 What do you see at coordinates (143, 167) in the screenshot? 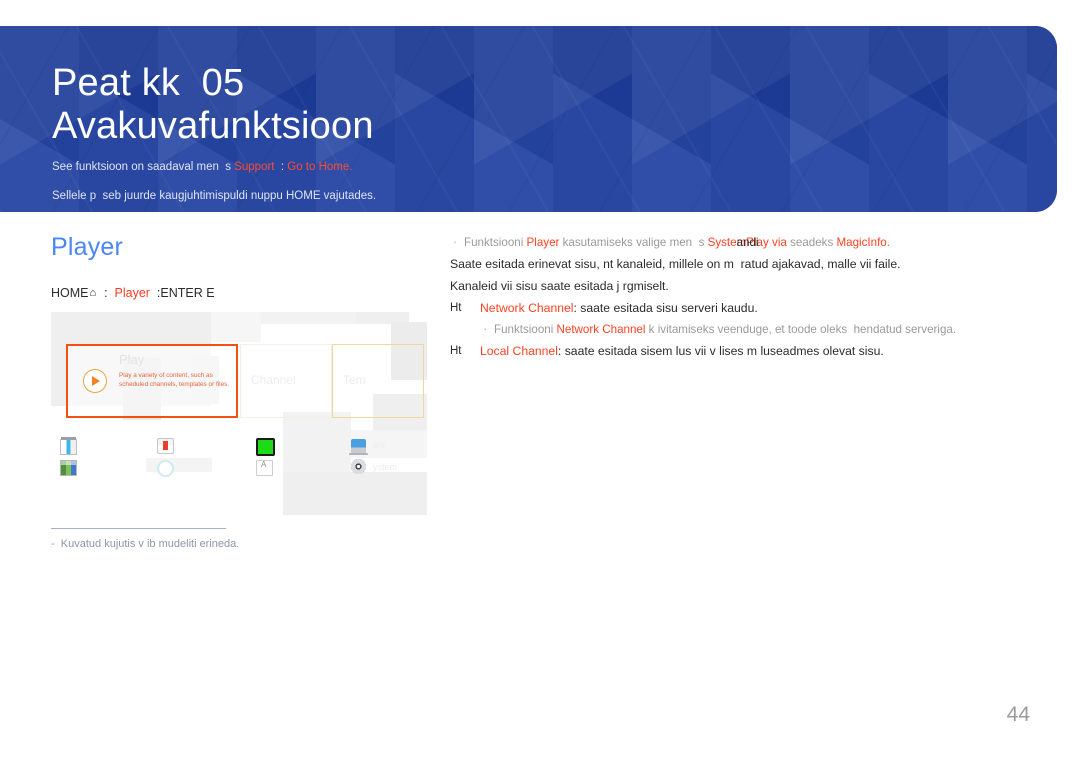
I see `subtitle-text-pre: See funktsioon on saadaval men s` at bounding box center [143, 167].